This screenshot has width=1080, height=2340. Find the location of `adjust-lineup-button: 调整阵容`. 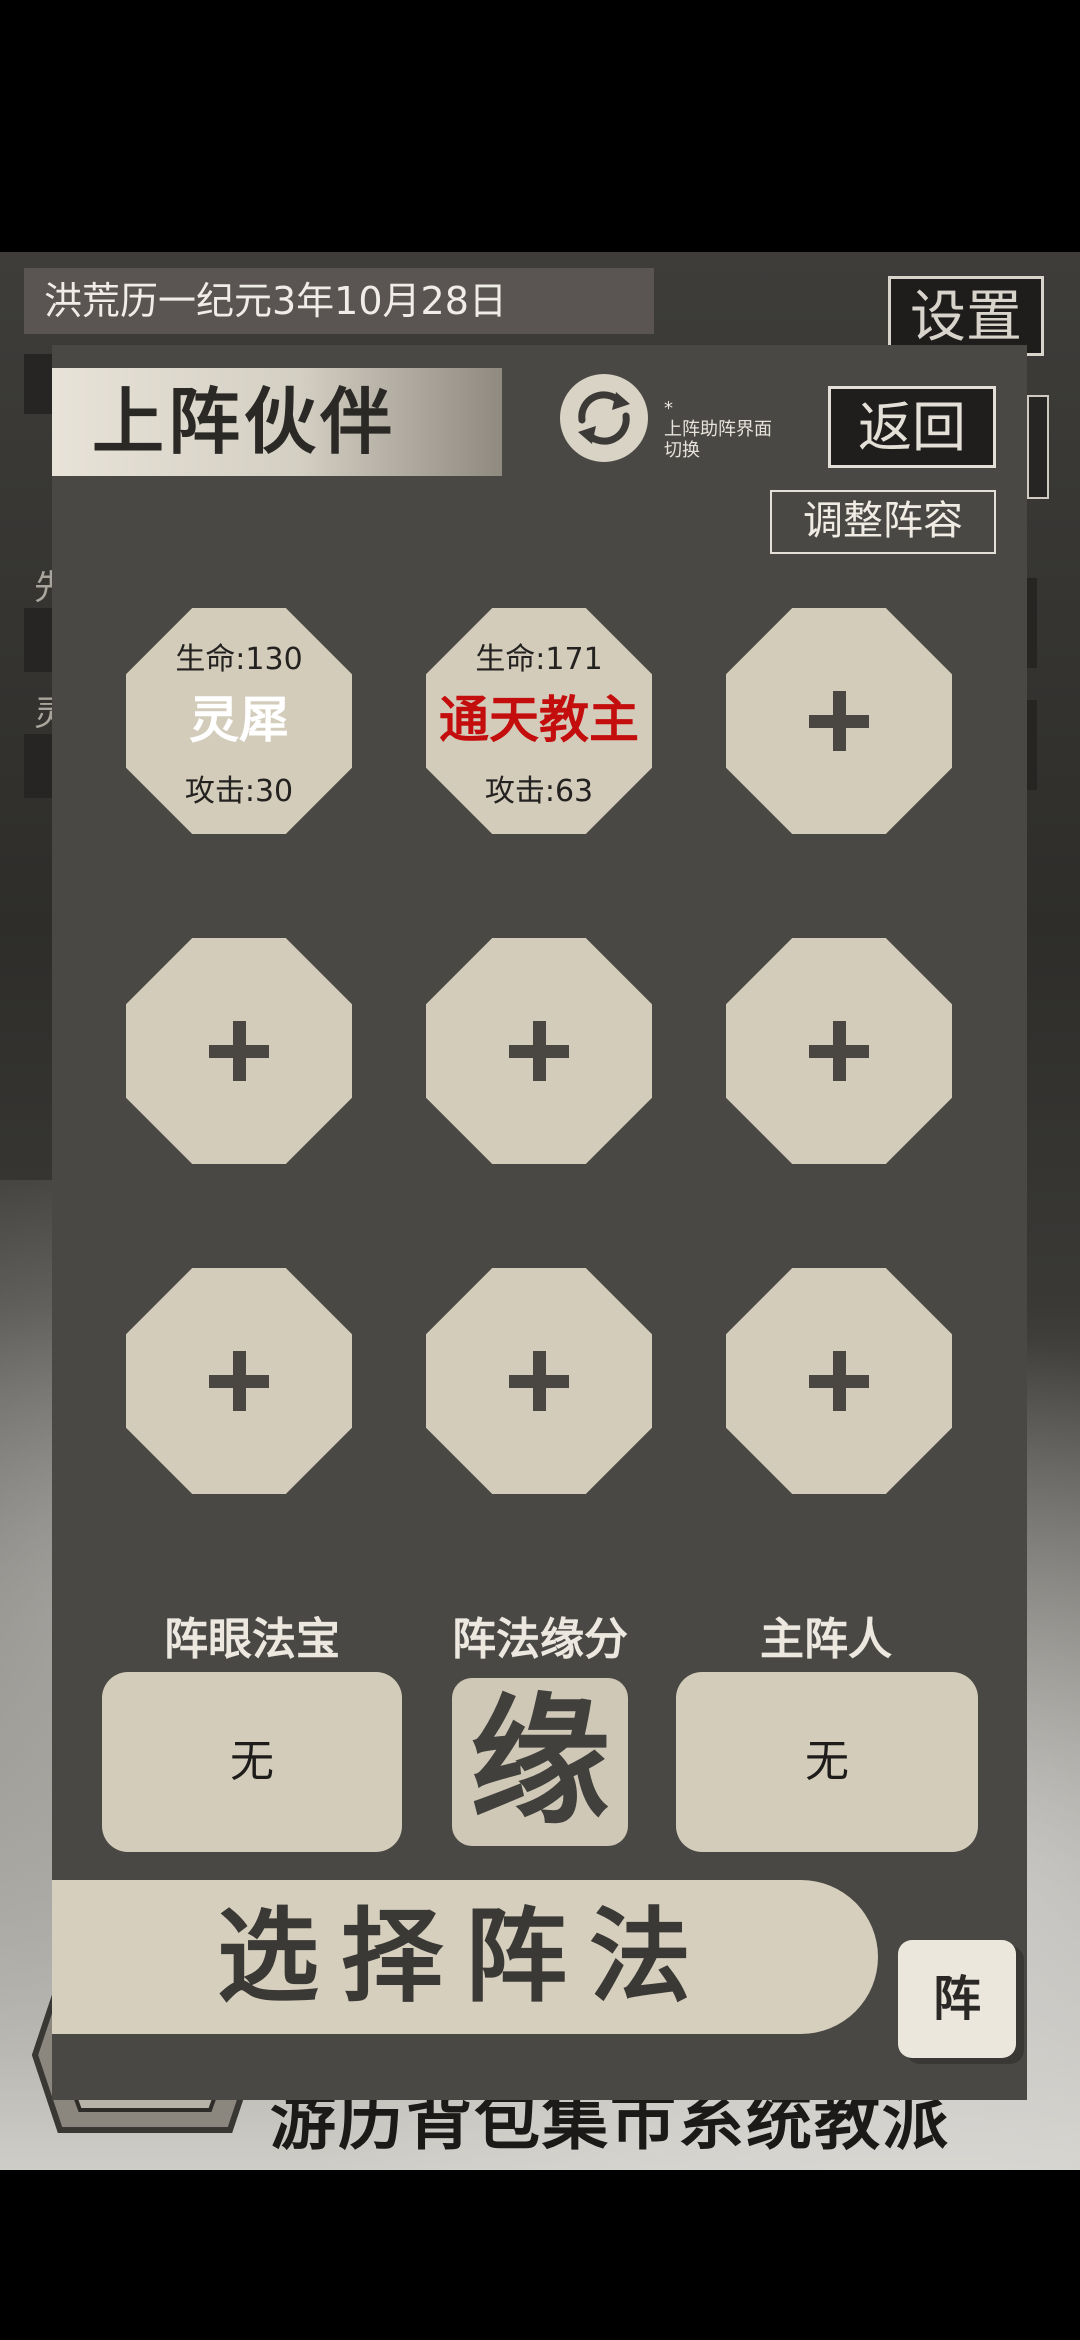

adjust-lineup-button: 调整阵容 is located at coordinates (883, 522).